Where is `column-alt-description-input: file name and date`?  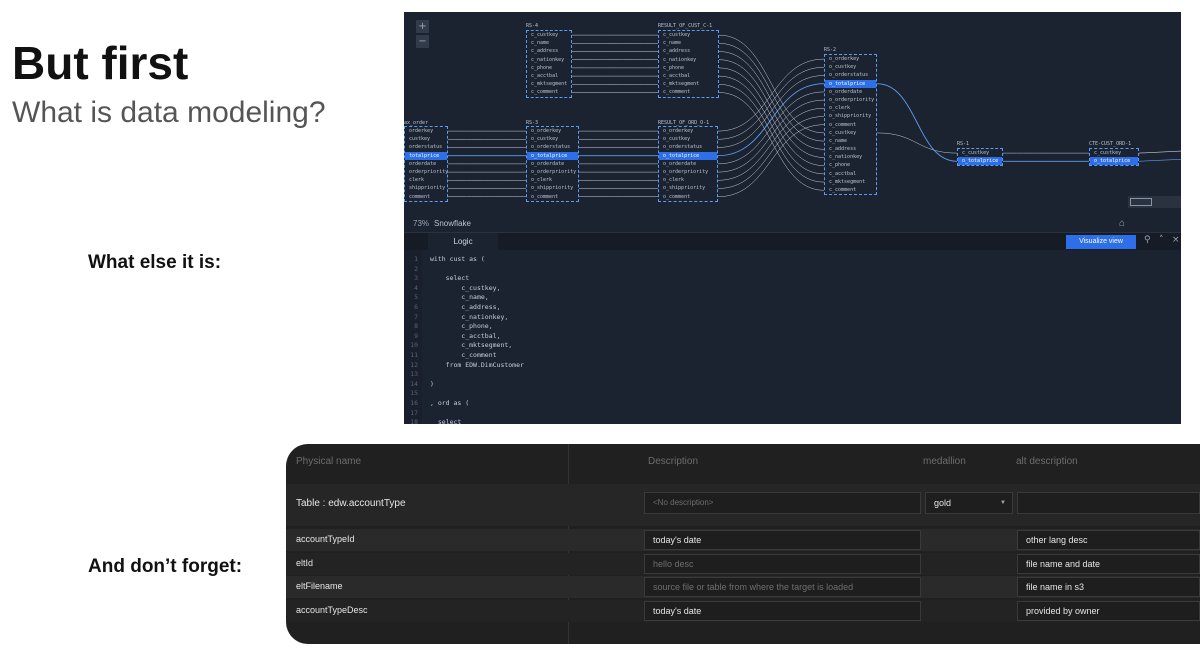
column-alt-description-input: file name and date is located at coordinates (1108, 564).